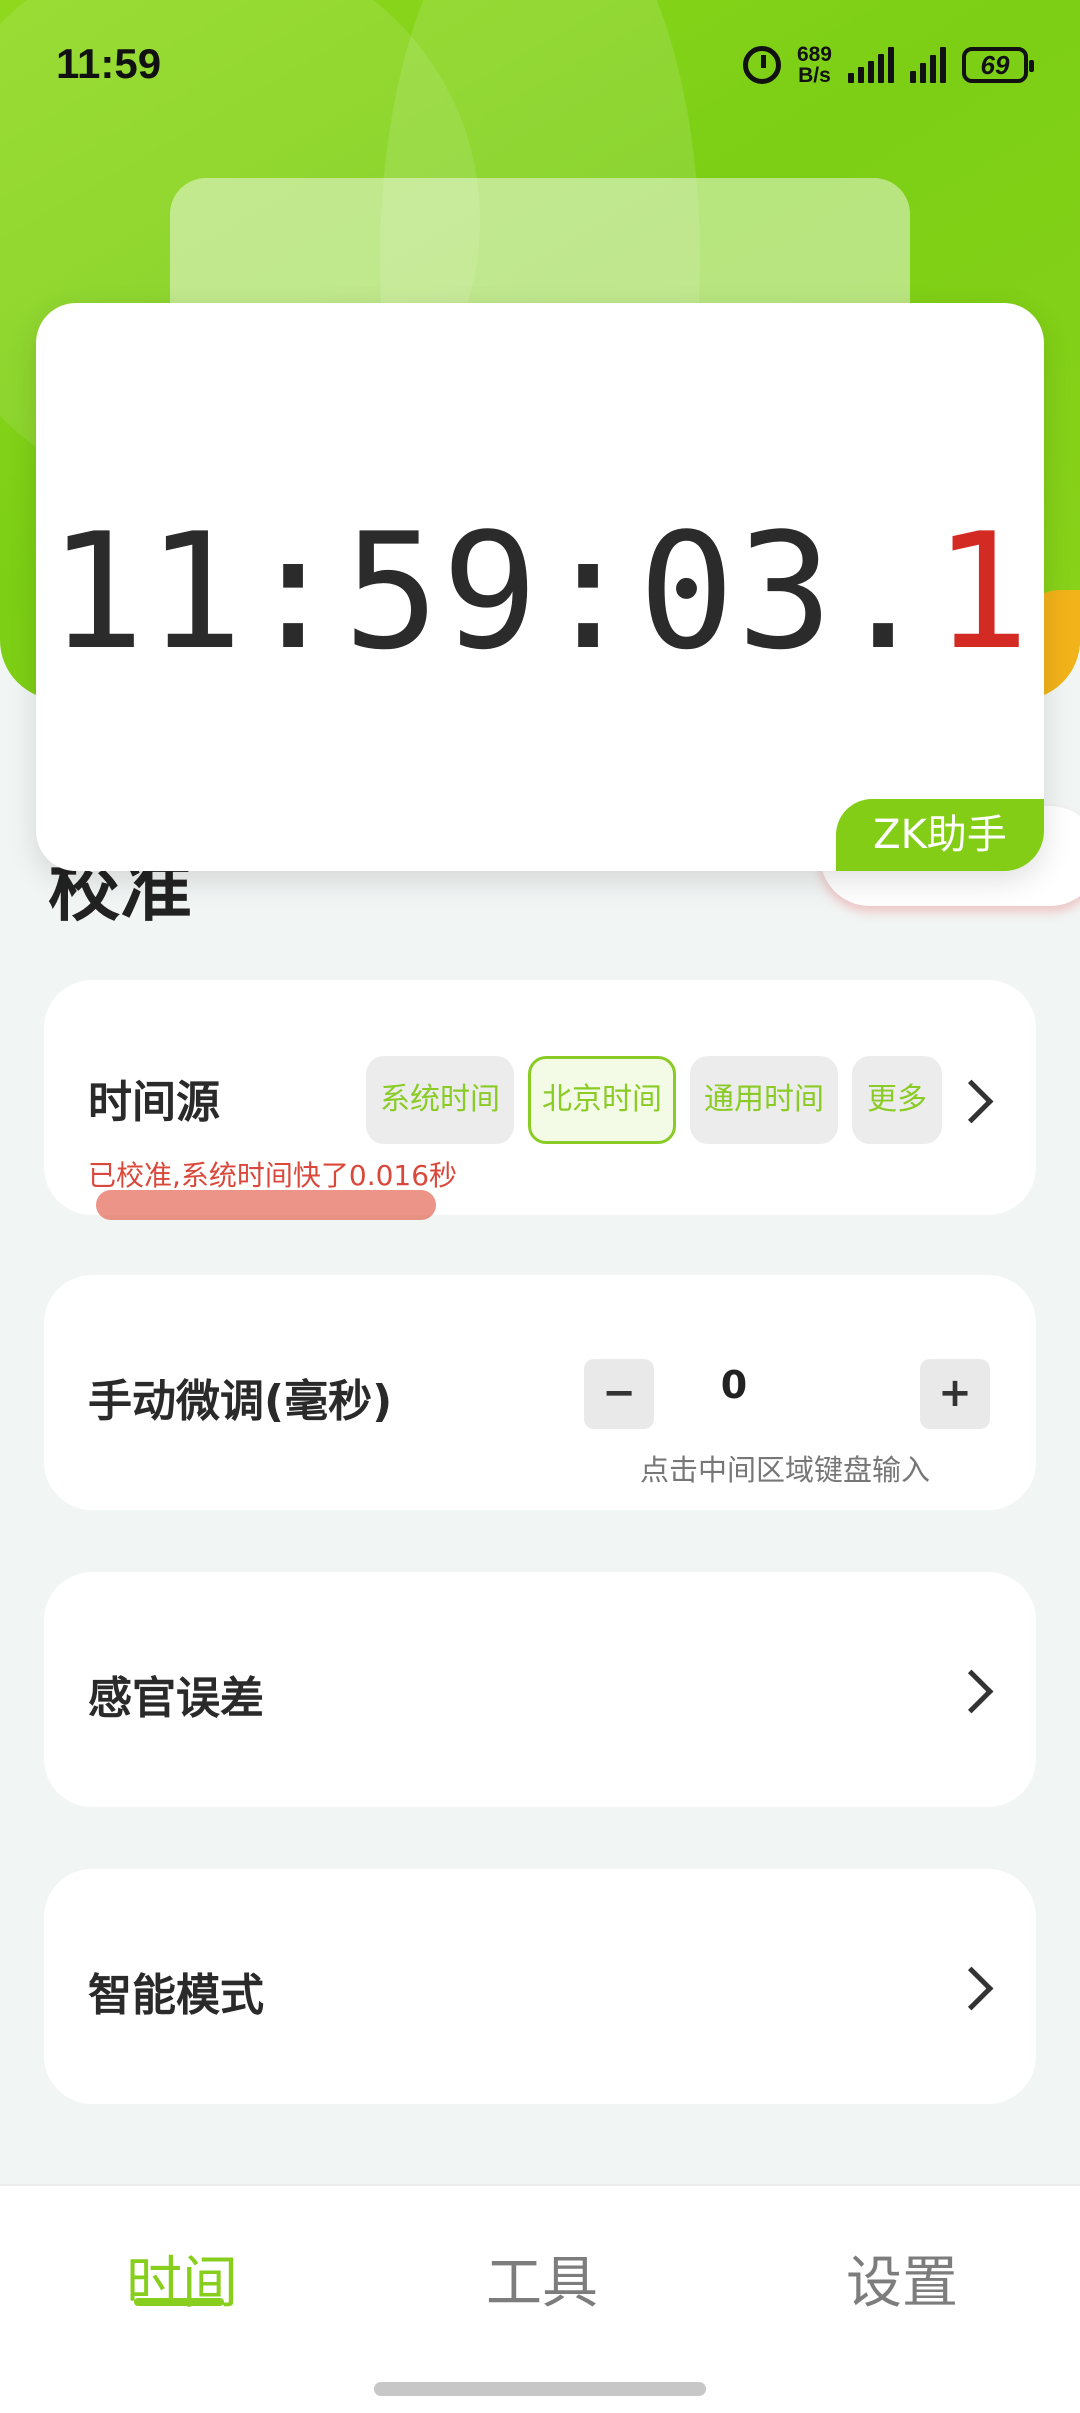 The image size is (1080, 2413). I want to click on net-speed-unit: B/s, so click(814, 75).